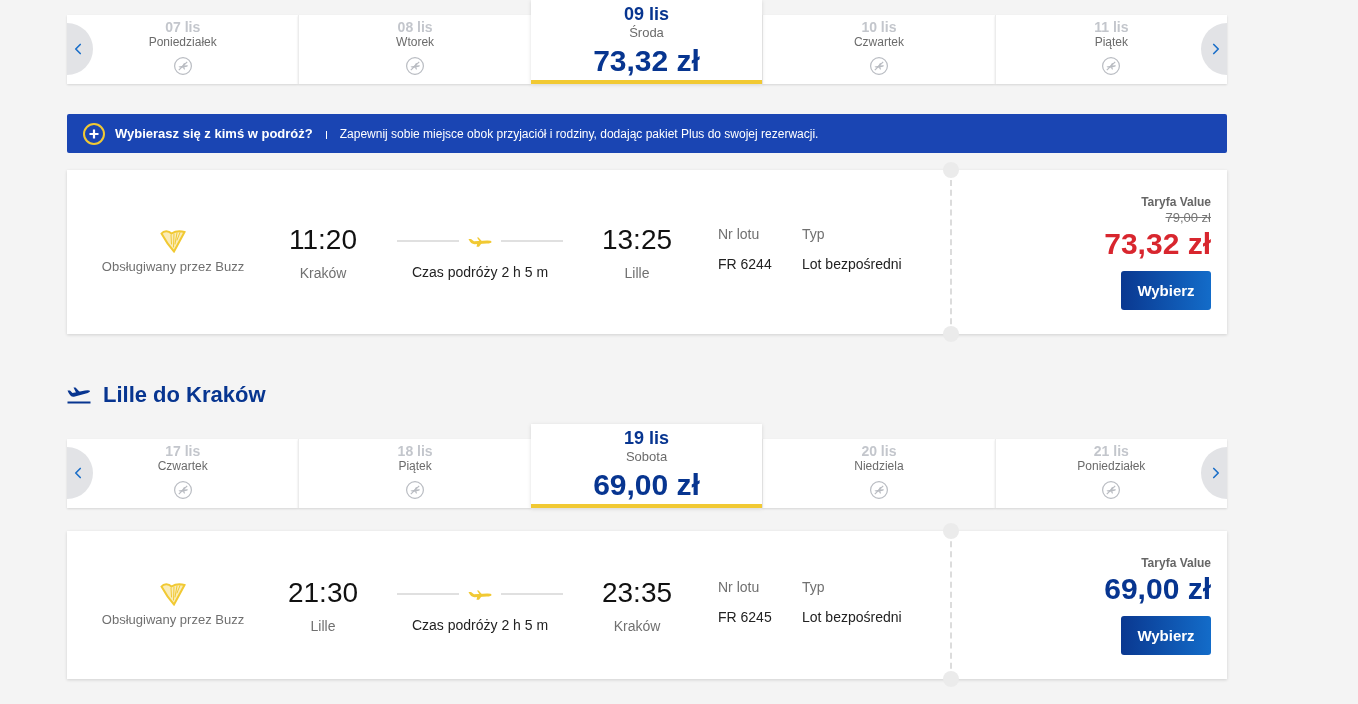 Image resolution: width=1358 pixels, height=704 pixels. I want to click on day-price: 73,32 zł, so click(646, 61).